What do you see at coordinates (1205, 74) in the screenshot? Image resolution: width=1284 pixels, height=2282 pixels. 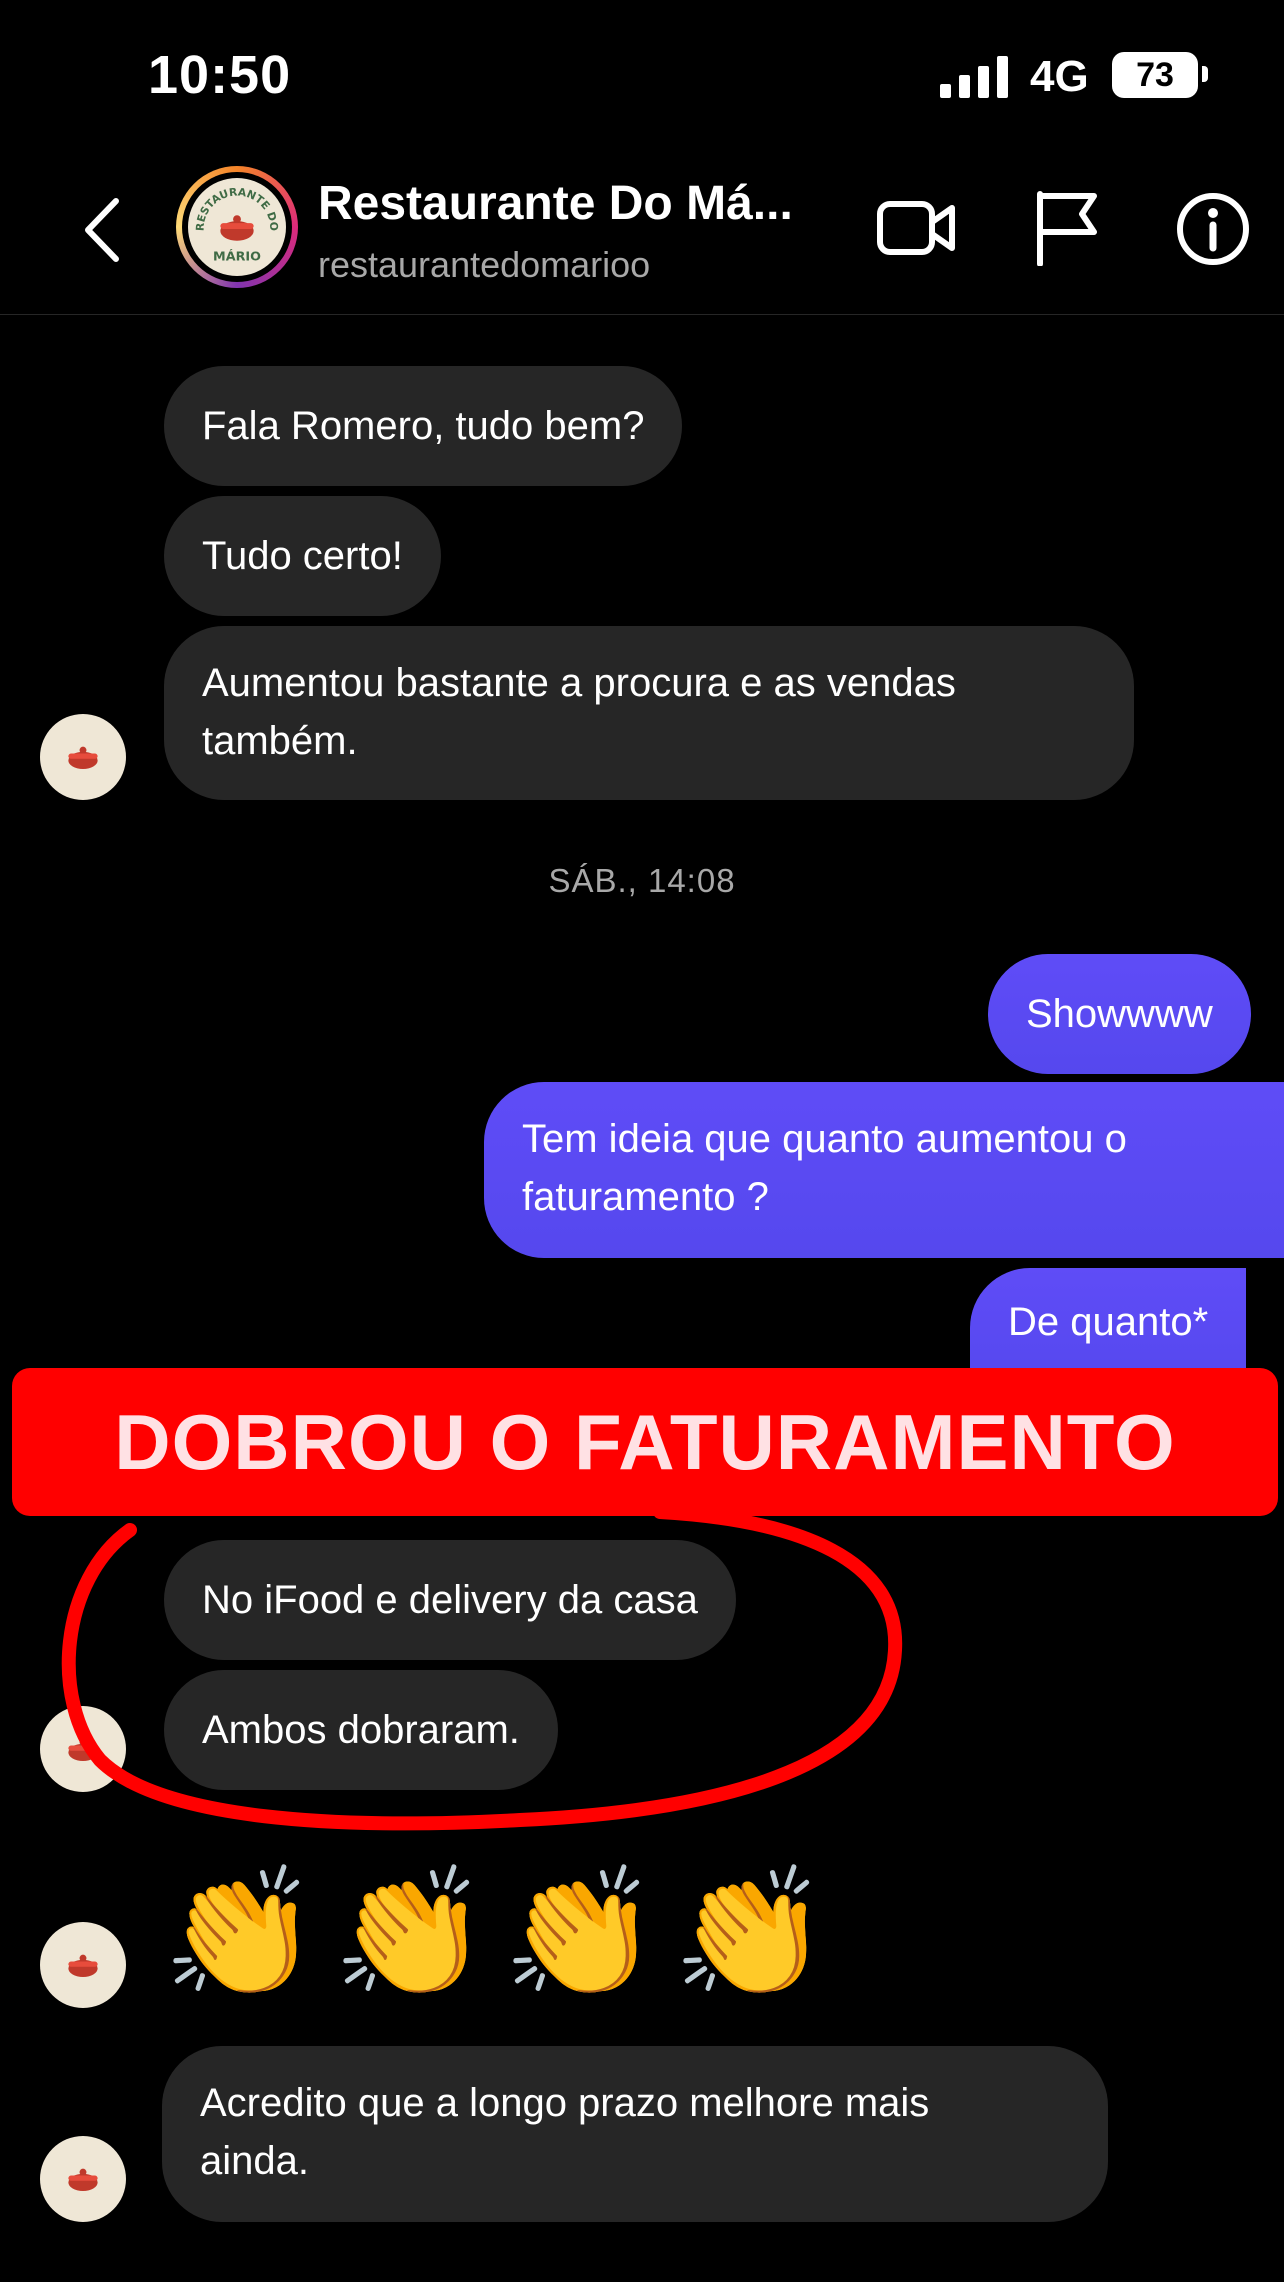 I see `battery-nub` at bounding box center [1205, 74].